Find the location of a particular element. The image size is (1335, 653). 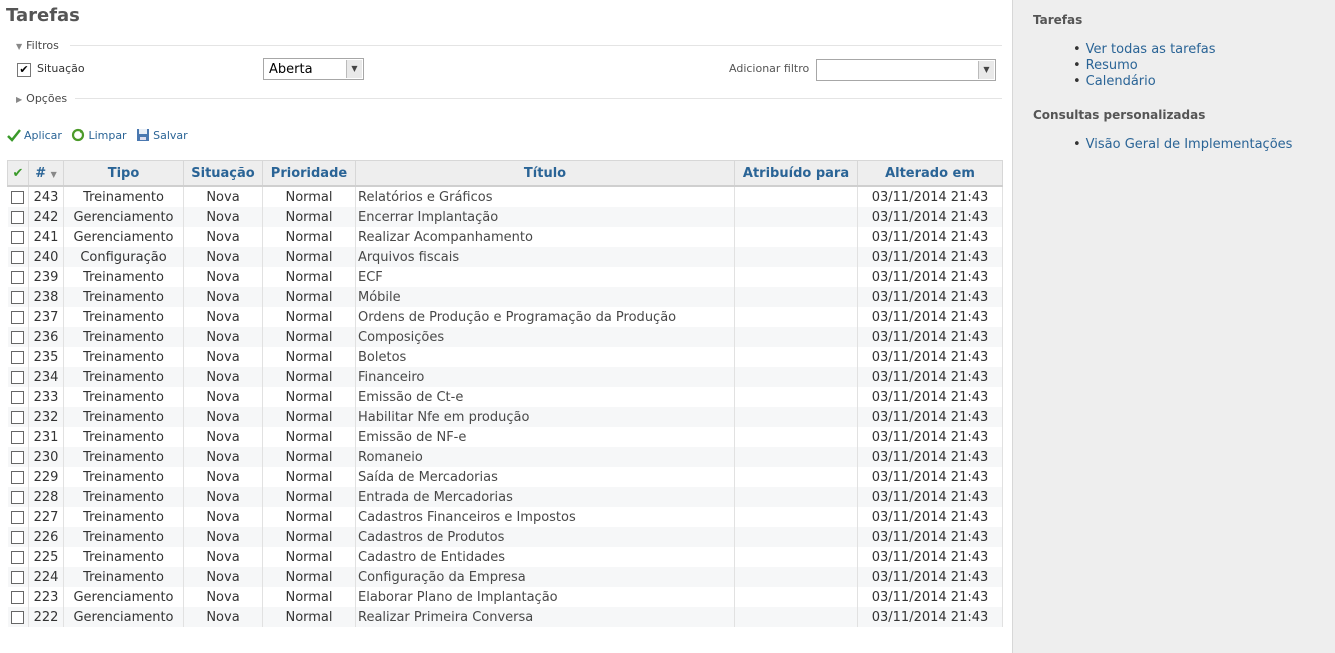

sidebar-link-visao-geral: Visão Geral de Implementações is located at coordinates (1189, 144).